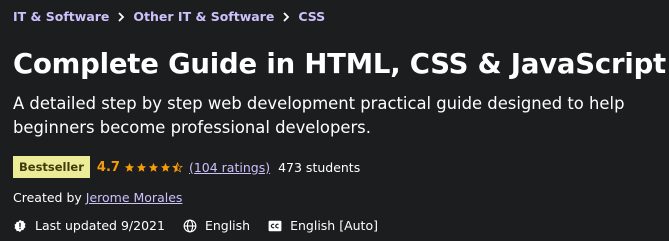 The width and height of the screenshot is (669, 241). Describe the element at coordinates (203, 16) in the screenshot. I see `breadcrumb-item-other-it-software: Other IT & Software` at that location.